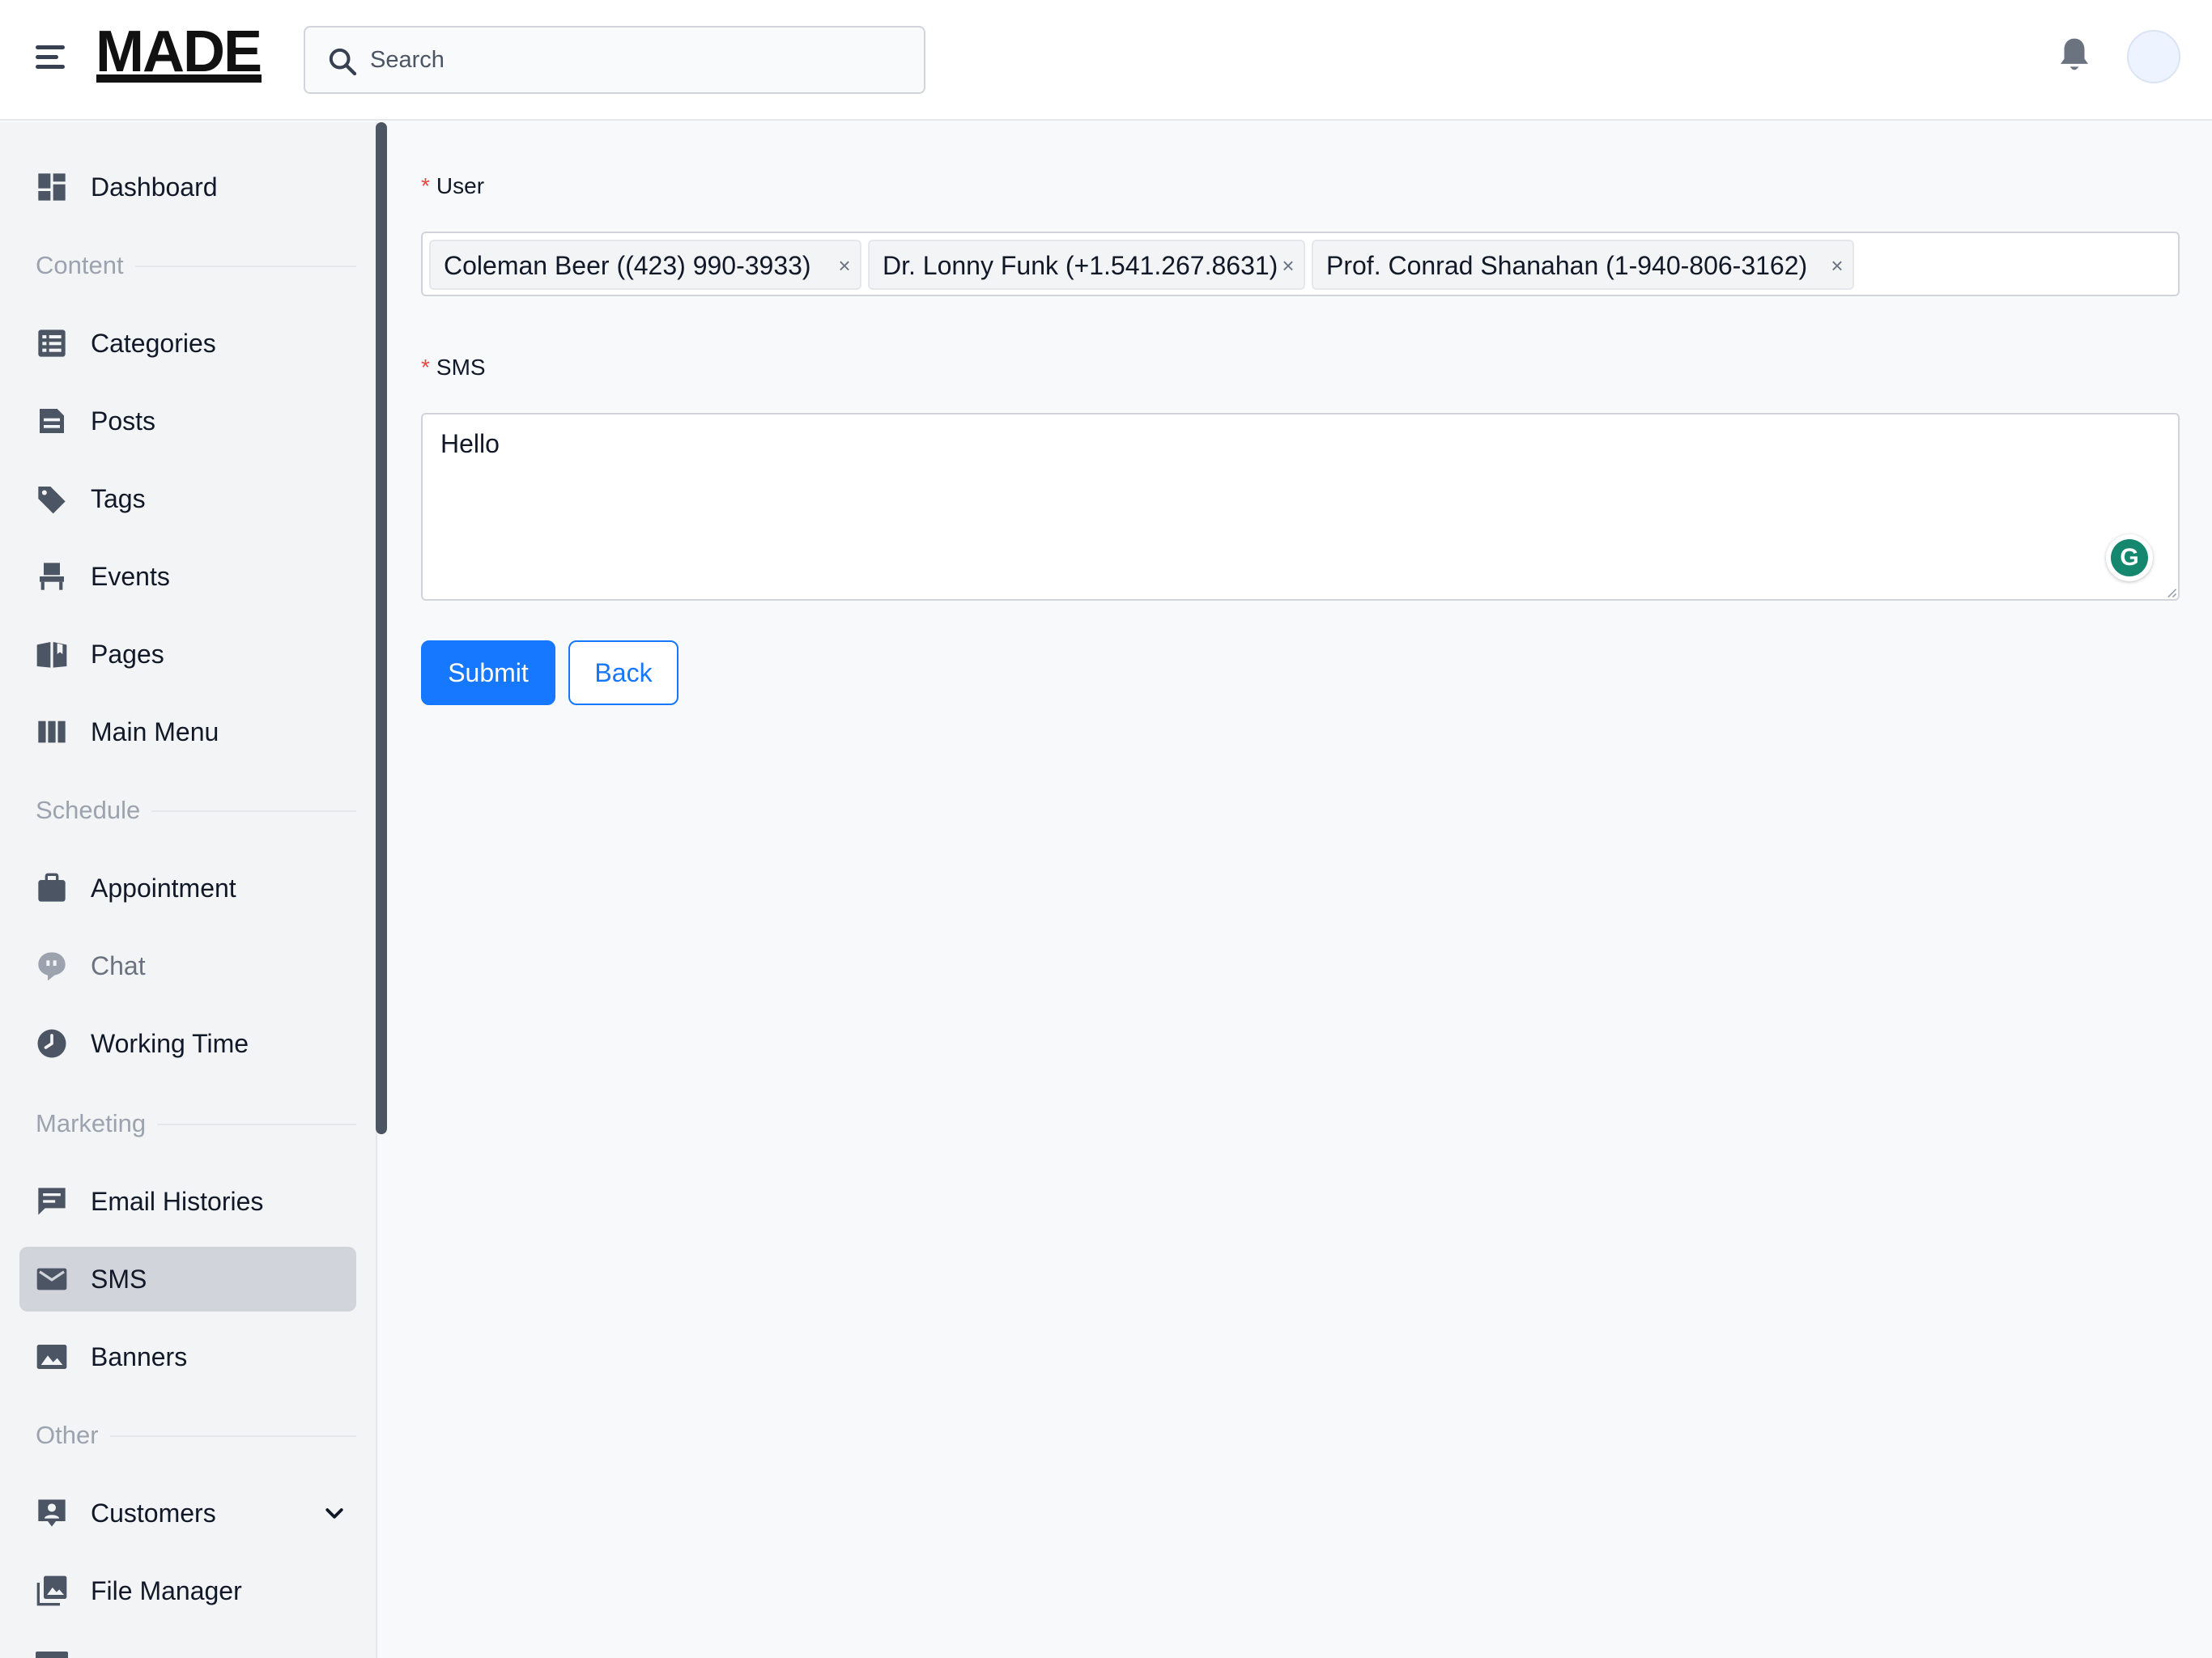 The height and width of the screenshot is (1658, 2212). Describe the element at coordinates (196, 265) in the screenshot. I see `section-content: Content` at that location.